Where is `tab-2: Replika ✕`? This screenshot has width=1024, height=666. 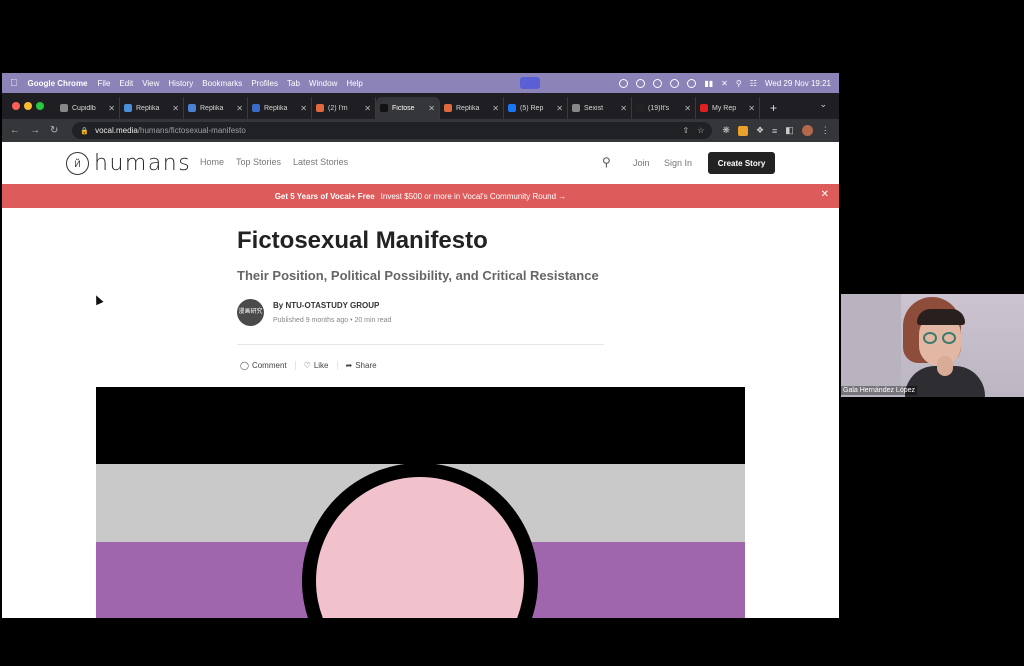 tab-2: Replika ✕ is located at coordinates (216, 108).